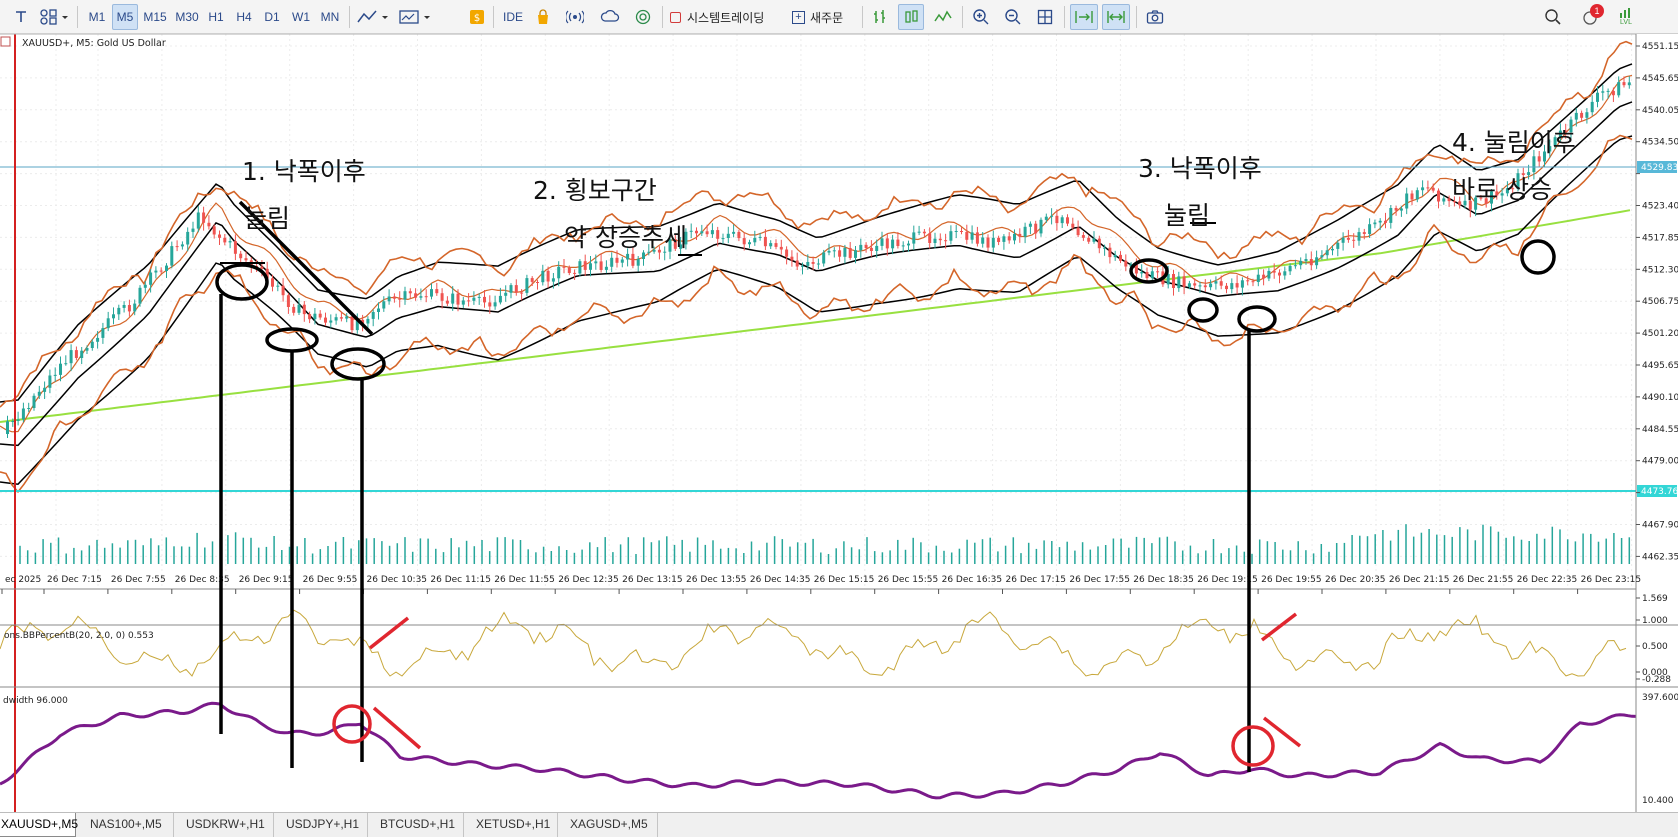  What do you see at coordinates (716, 580) in the screenshot?
I see `time-tick-label: 26 Dec 13:55` at bounding box center [716, 580].